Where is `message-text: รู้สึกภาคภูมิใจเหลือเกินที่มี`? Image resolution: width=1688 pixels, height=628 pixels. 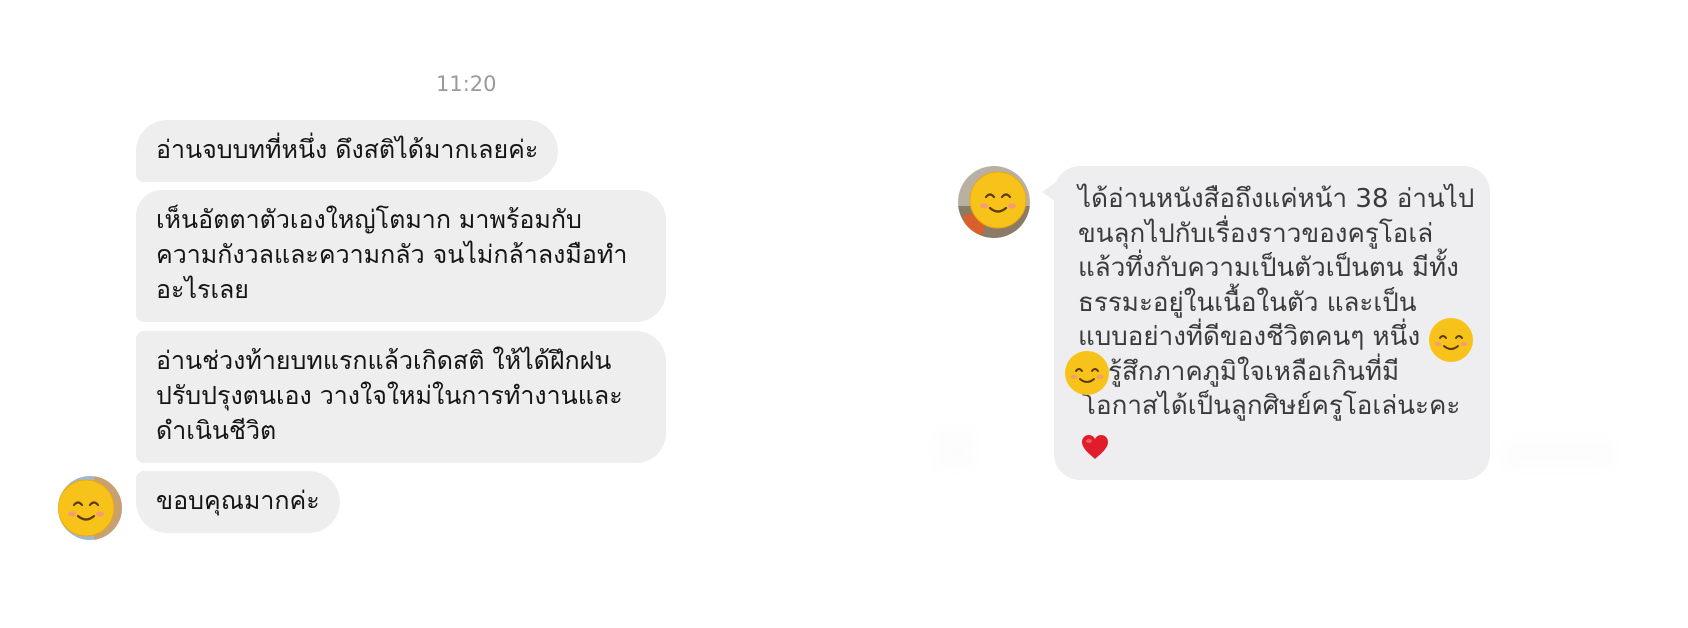
message-text: รู้สึกภาคภูมิใจเหลือเกินที่มี is located at coordinates (1254, 371).